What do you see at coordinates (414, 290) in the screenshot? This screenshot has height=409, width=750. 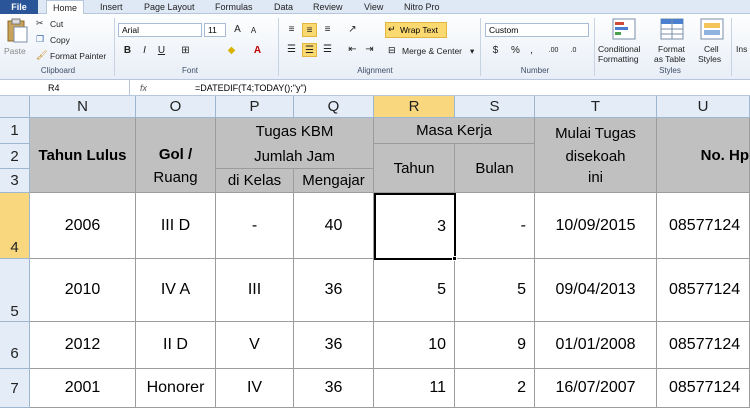 I see `cell-r5: 5` at bounding box center [414, 290].